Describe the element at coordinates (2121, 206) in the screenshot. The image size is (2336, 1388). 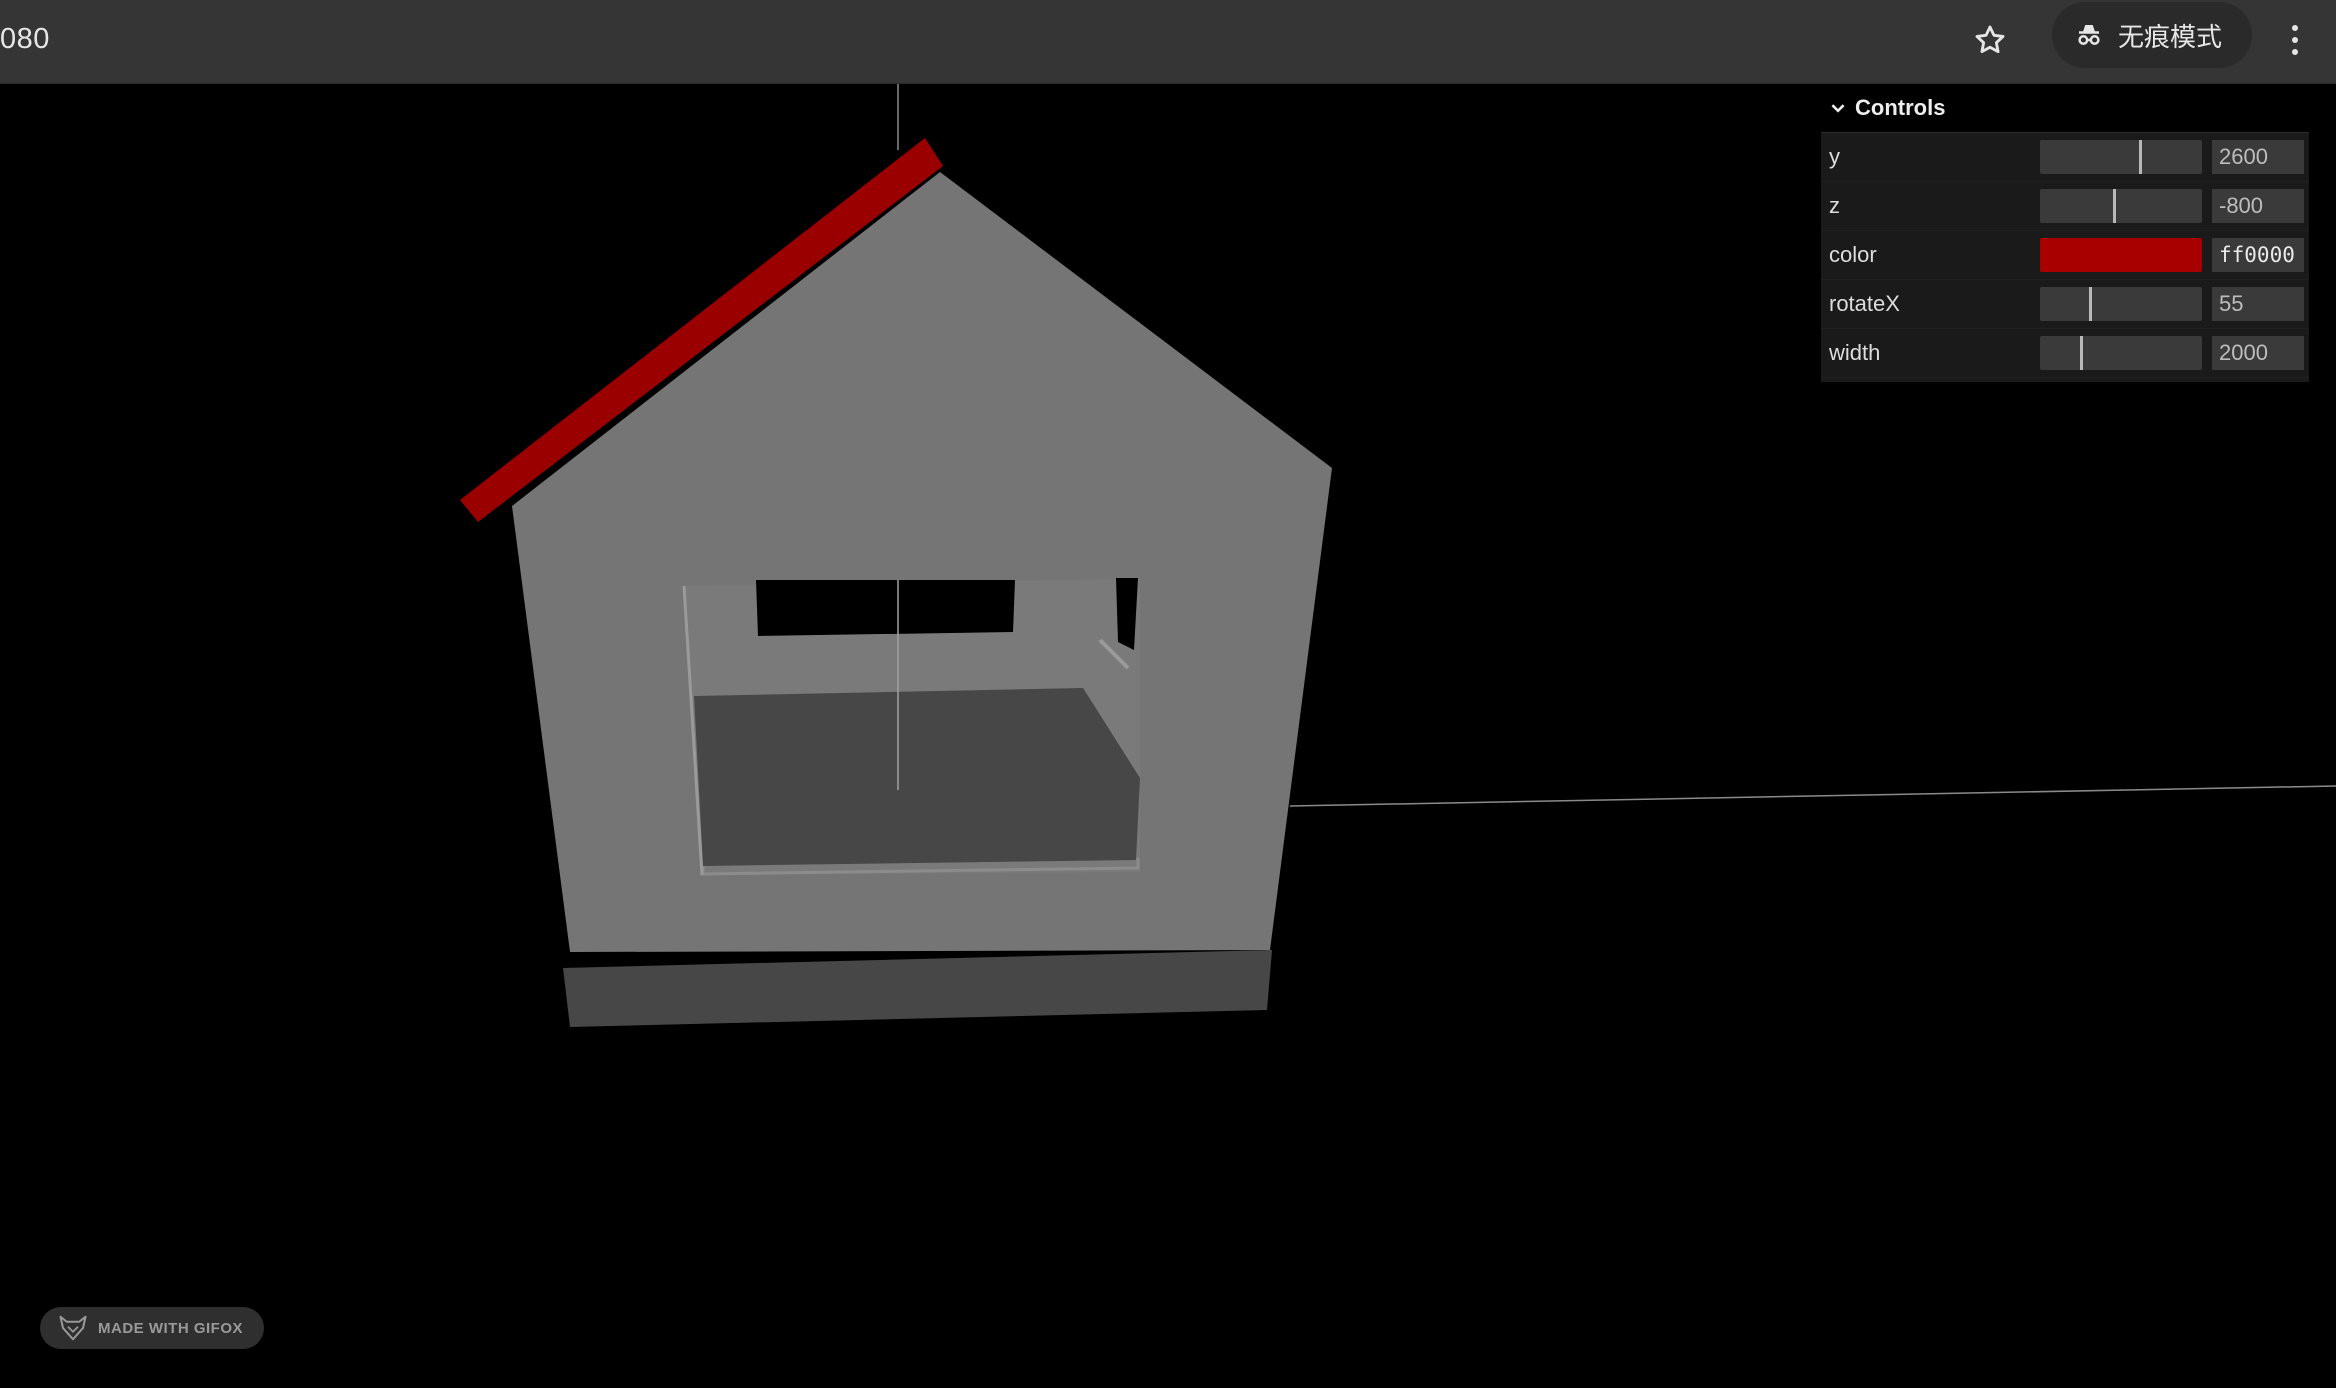
I see `z-slider` at that location.